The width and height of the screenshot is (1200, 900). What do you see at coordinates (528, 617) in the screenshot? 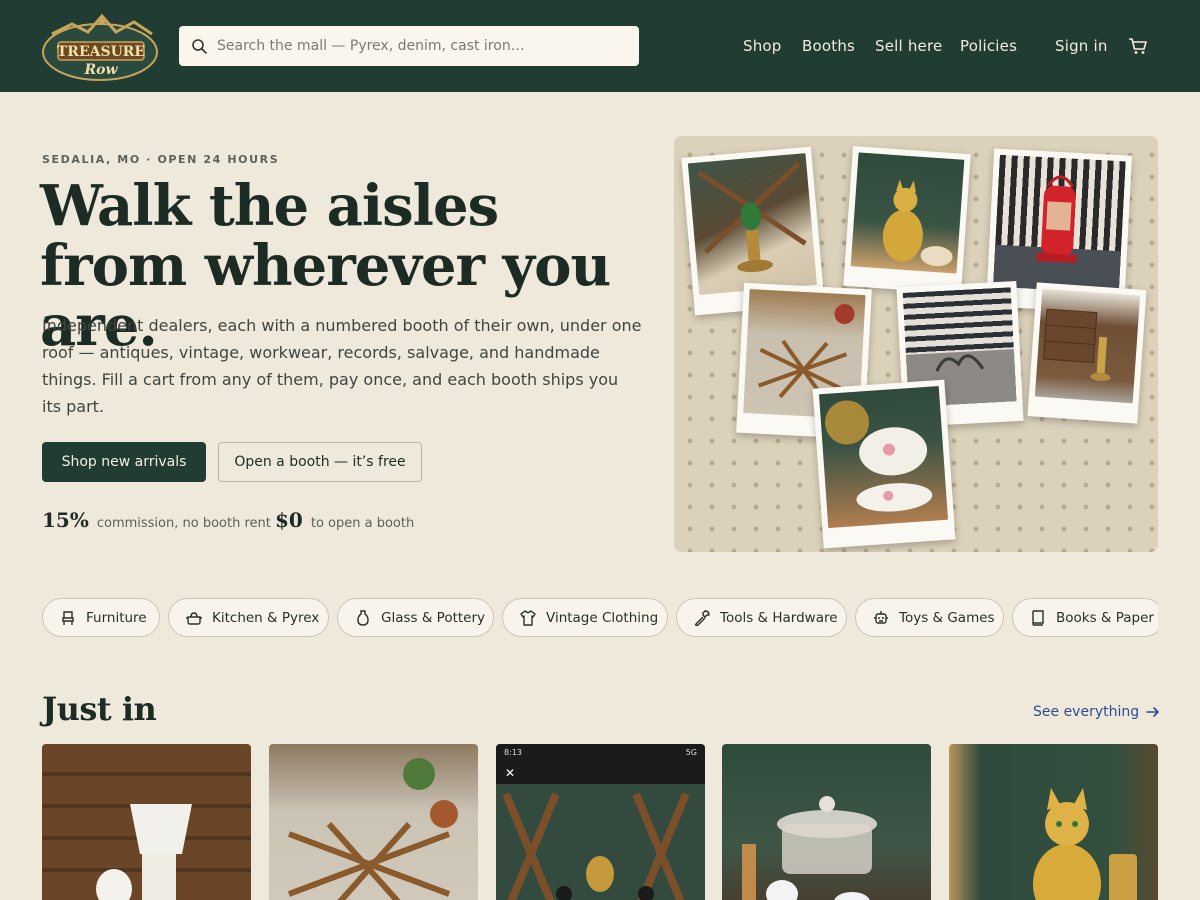
I see `shirt-icon` at bounding box center [528, 617].